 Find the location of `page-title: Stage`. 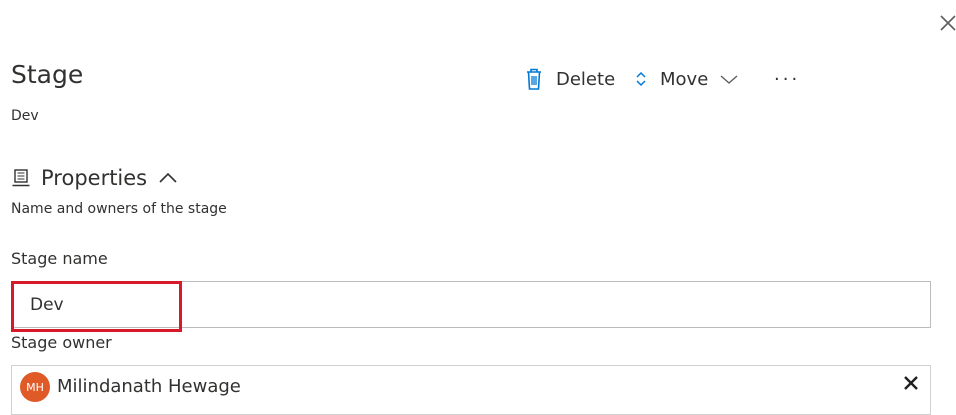

page-title: Stage is located at coordinates (47, 74).